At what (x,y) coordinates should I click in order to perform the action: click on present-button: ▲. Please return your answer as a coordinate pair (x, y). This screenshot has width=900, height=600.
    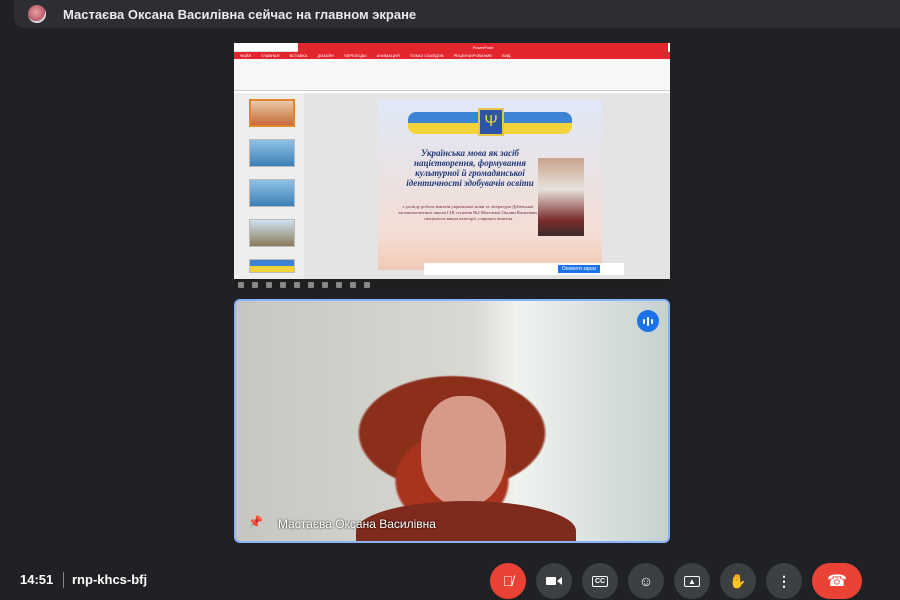
    Looking at the image, I should click on (692, 581).